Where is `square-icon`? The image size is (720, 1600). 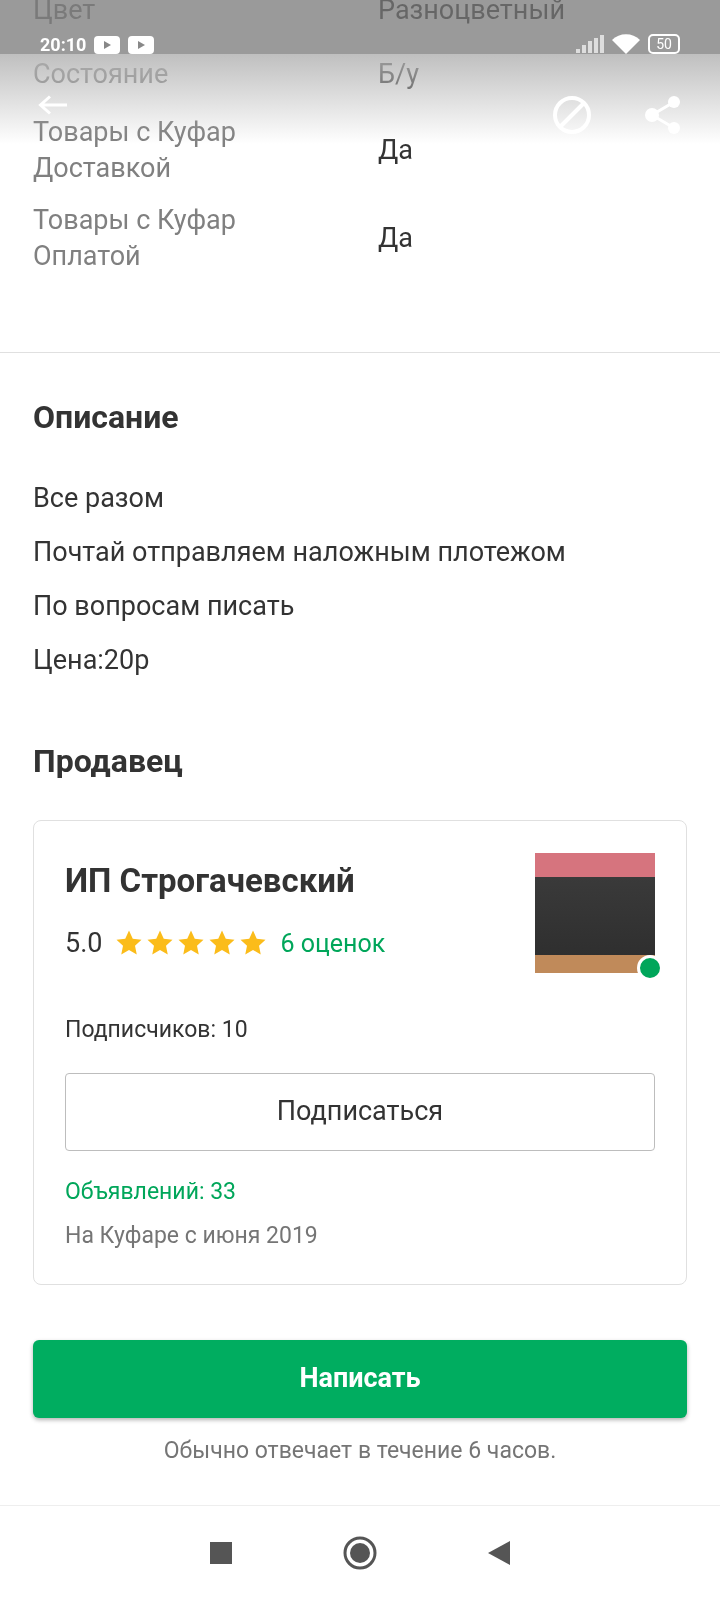 square-icon is located at coordinates (221, 1553).